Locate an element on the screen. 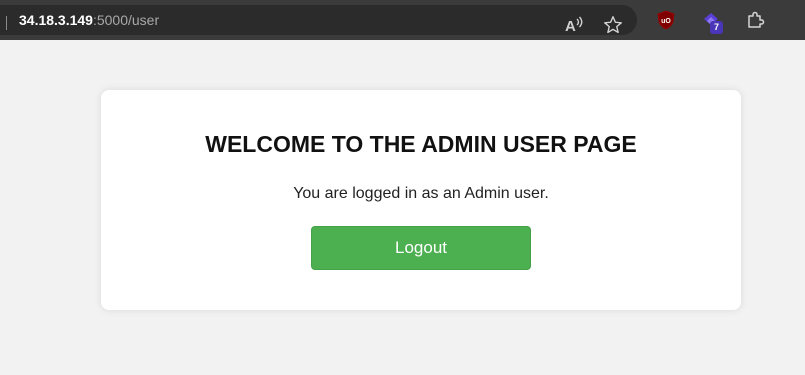  favorite-star-icon is located at coordinates (613, 25).